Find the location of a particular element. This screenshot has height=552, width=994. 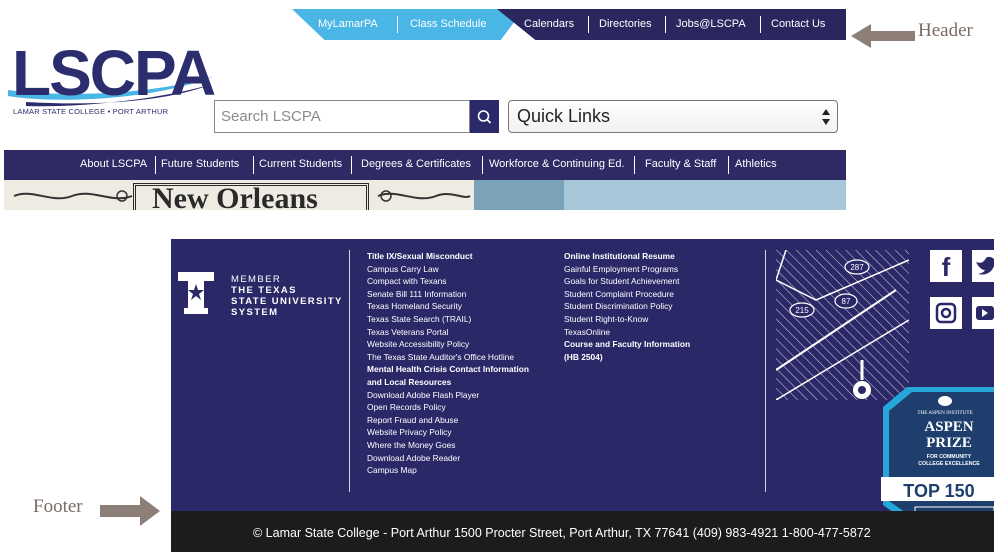

footer-link-campus-carry: Campus Carry Law is located at coordinates (448, 269).